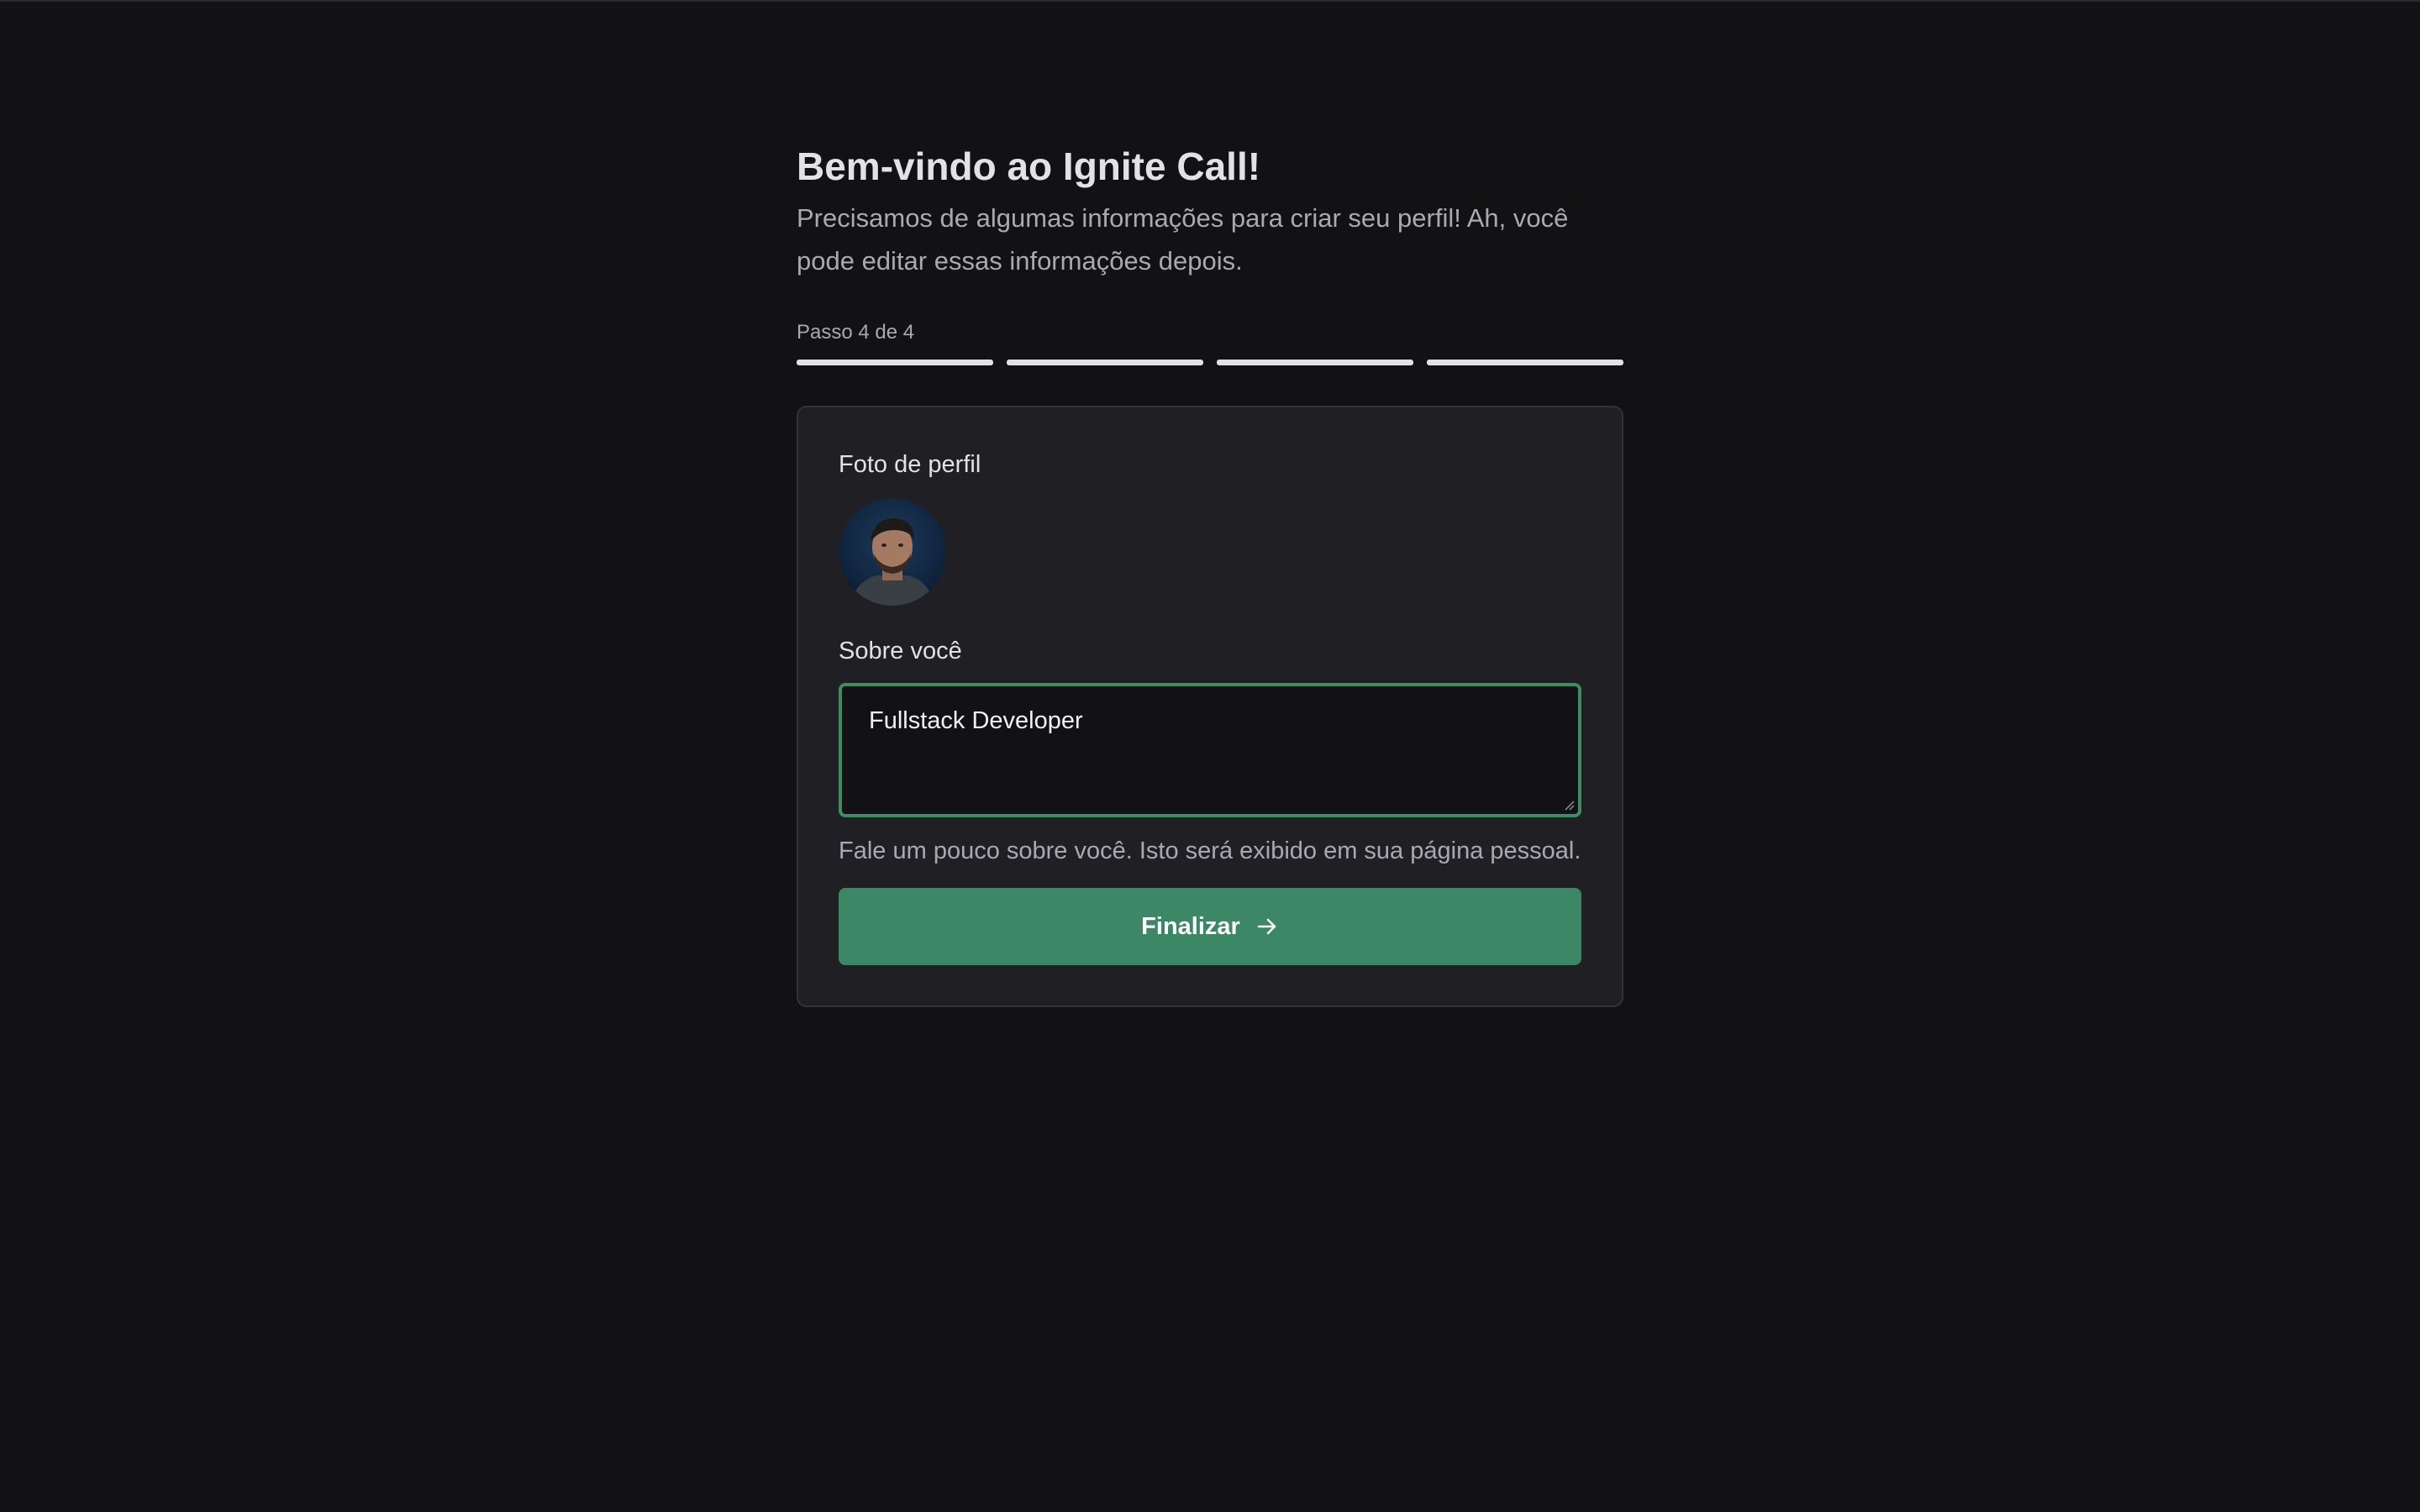  Describe the element at coordinates (1191, 926) in the screenshot. I see `finish-button-label: Finalizar` at that location.